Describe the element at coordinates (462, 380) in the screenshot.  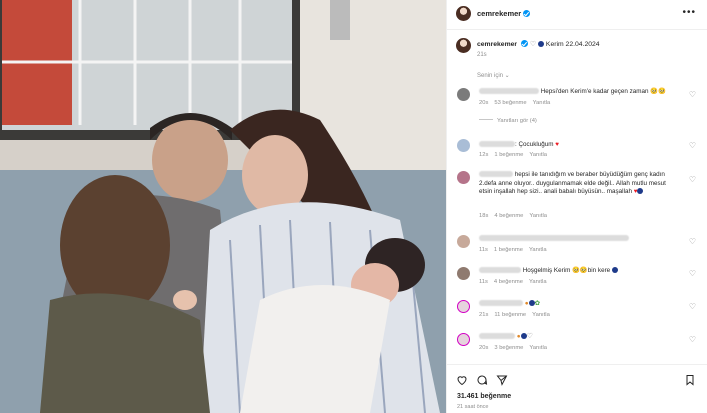
I see `heart-icon` at that location.